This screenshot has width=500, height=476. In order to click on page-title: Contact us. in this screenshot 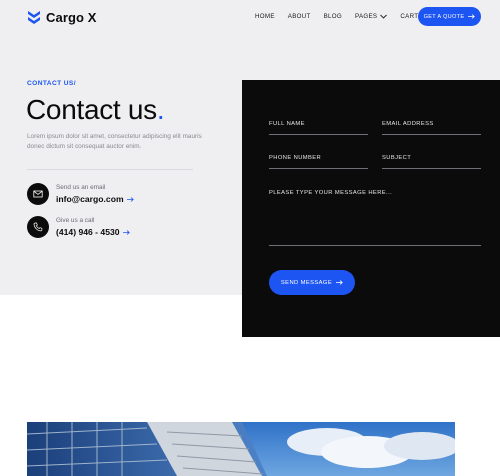, I will do `click(95, 110)`.